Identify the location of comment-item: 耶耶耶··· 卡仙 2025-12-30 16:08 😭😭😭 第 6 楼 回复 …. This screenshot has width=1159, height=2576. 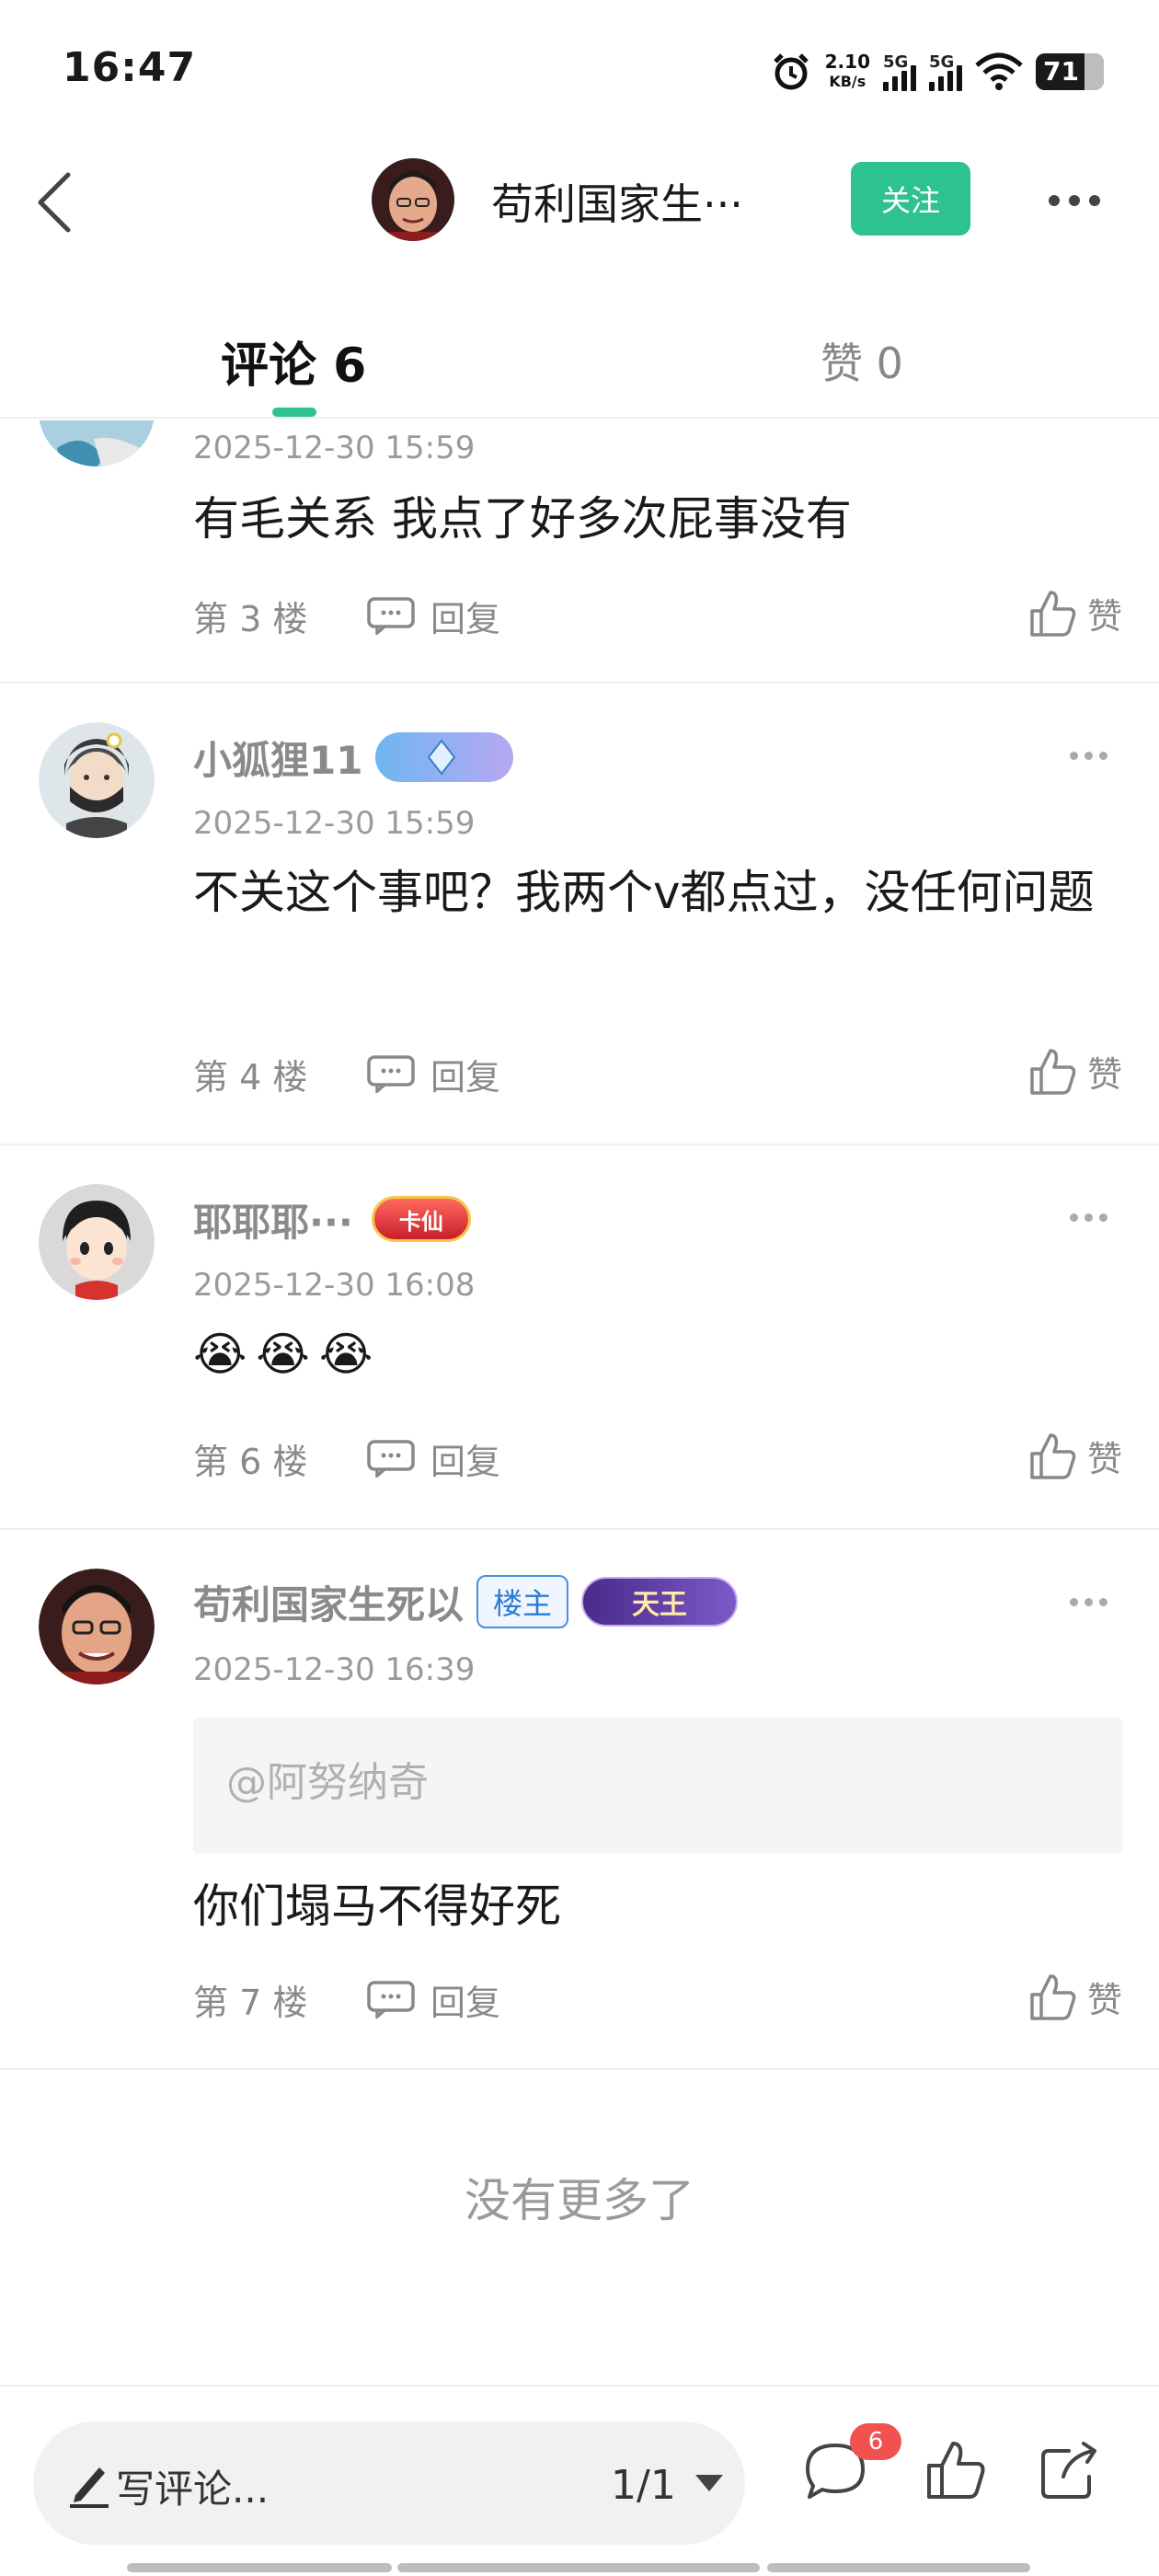
(579, 1338).